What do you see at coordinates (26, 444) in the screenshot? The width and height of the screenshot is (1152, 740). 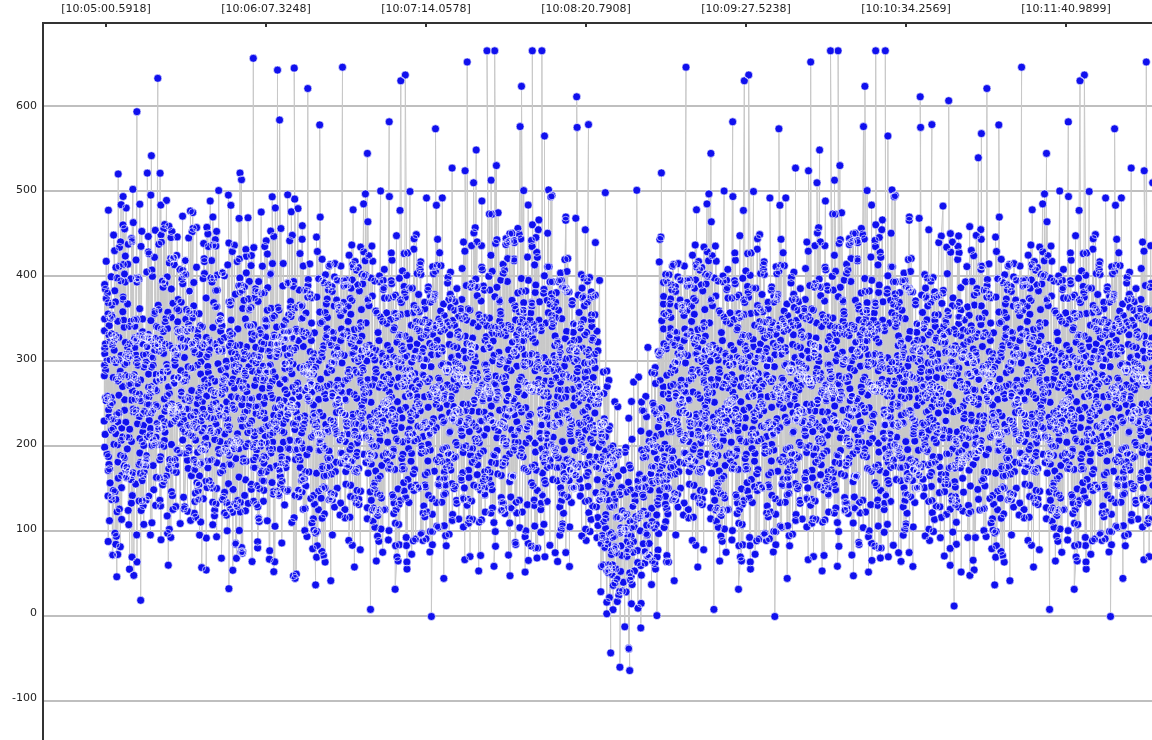 I see `y-axis-label: 200` at bounding box center [26, 444].